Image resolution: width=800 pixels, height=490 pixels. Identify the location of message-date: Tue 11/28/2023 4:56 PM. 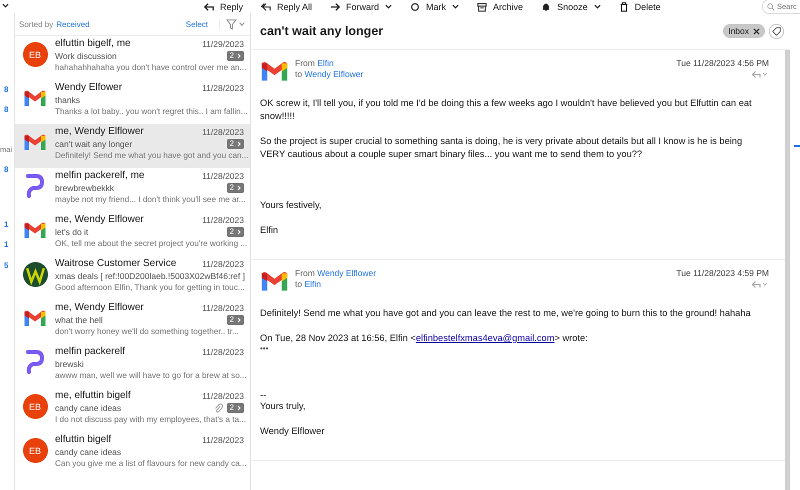
(722, 63).